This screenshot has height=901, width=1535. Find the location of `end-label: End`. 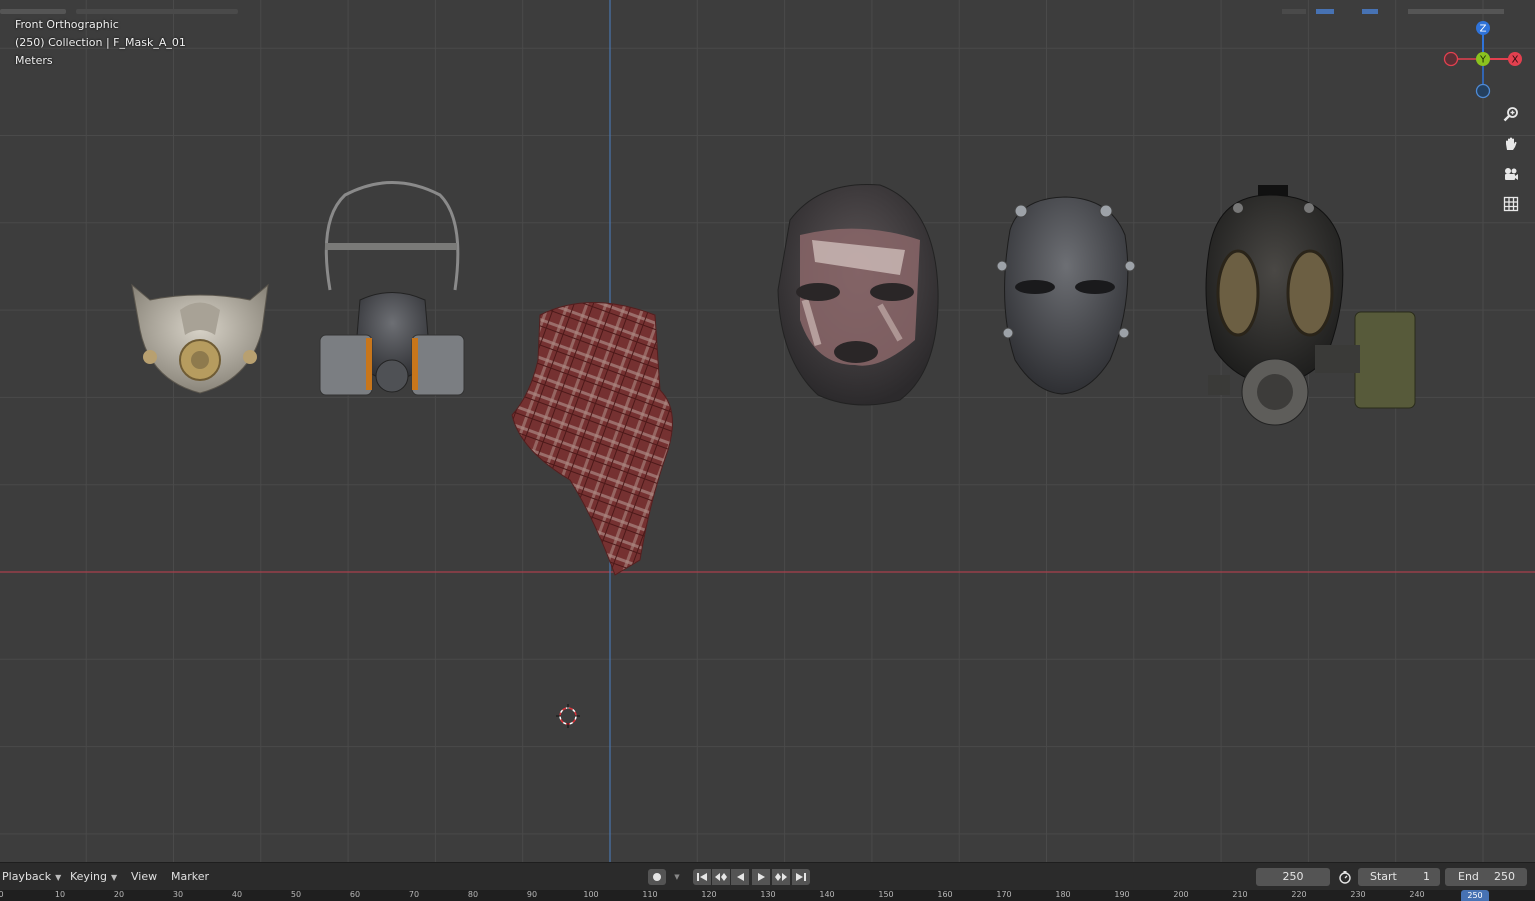

end-label: End is located at coordinates (1468, 876).